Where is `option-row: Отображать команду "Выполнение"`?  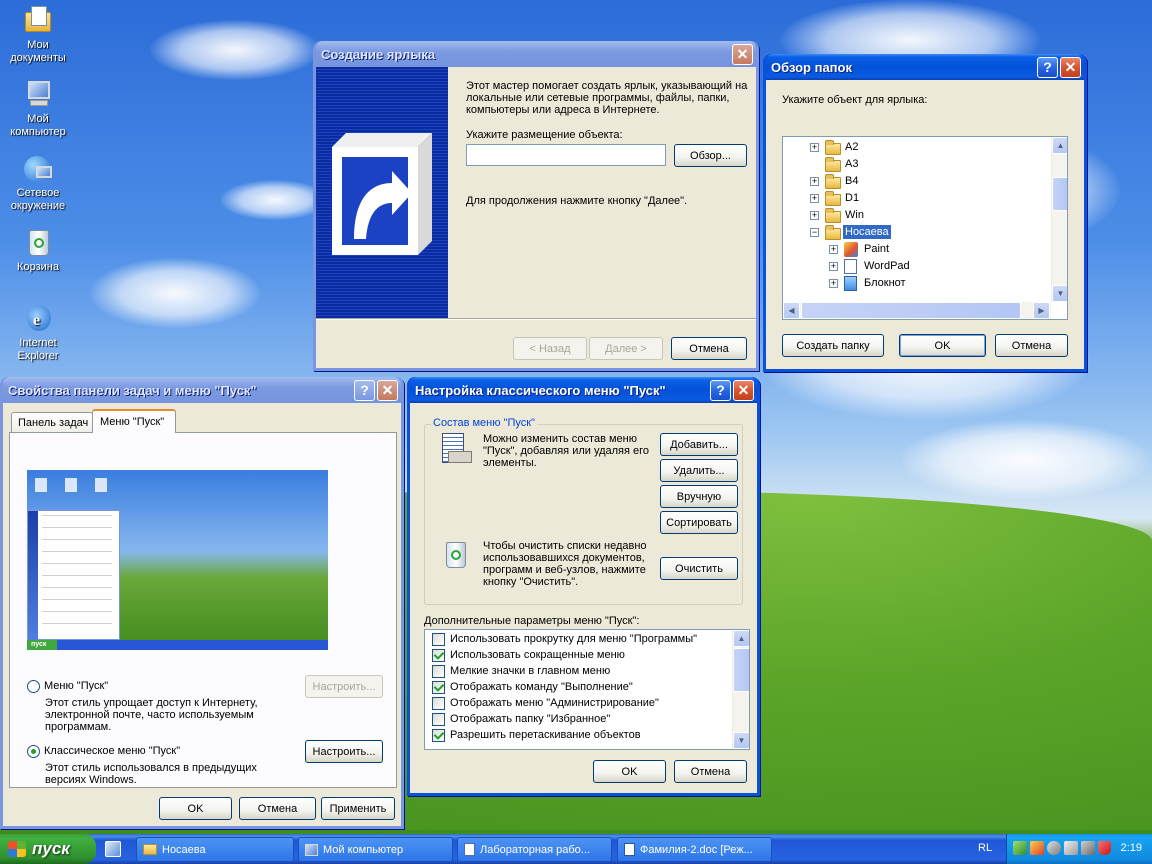 option-row: Отображать команду "Выполнение" is located at coordinates (577, 688).